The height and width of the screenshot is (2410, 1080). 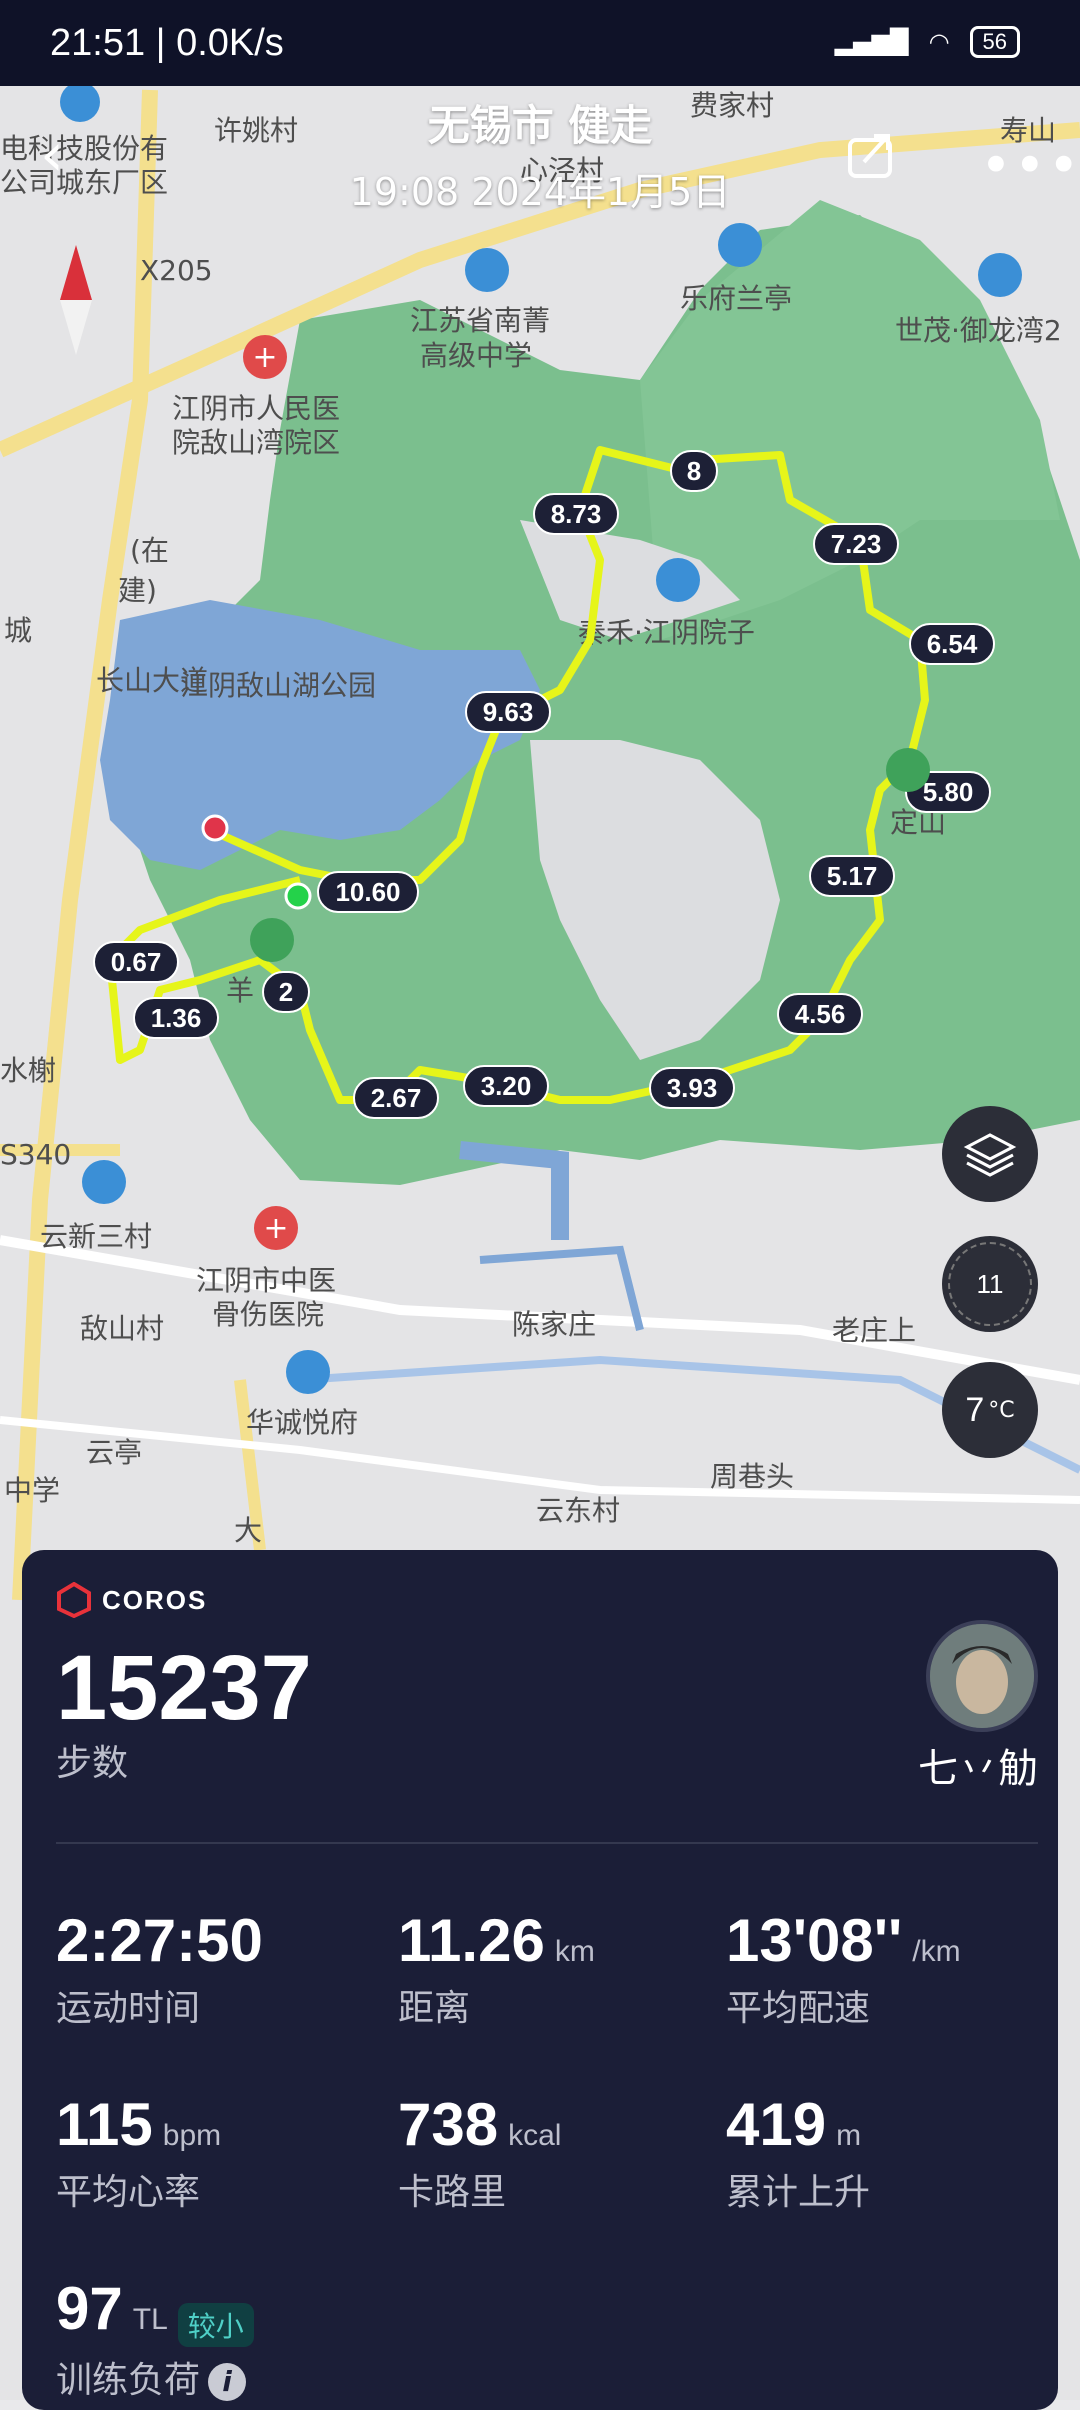 I want to click on km-marker: 3.93, so click(x=692, y=1088).